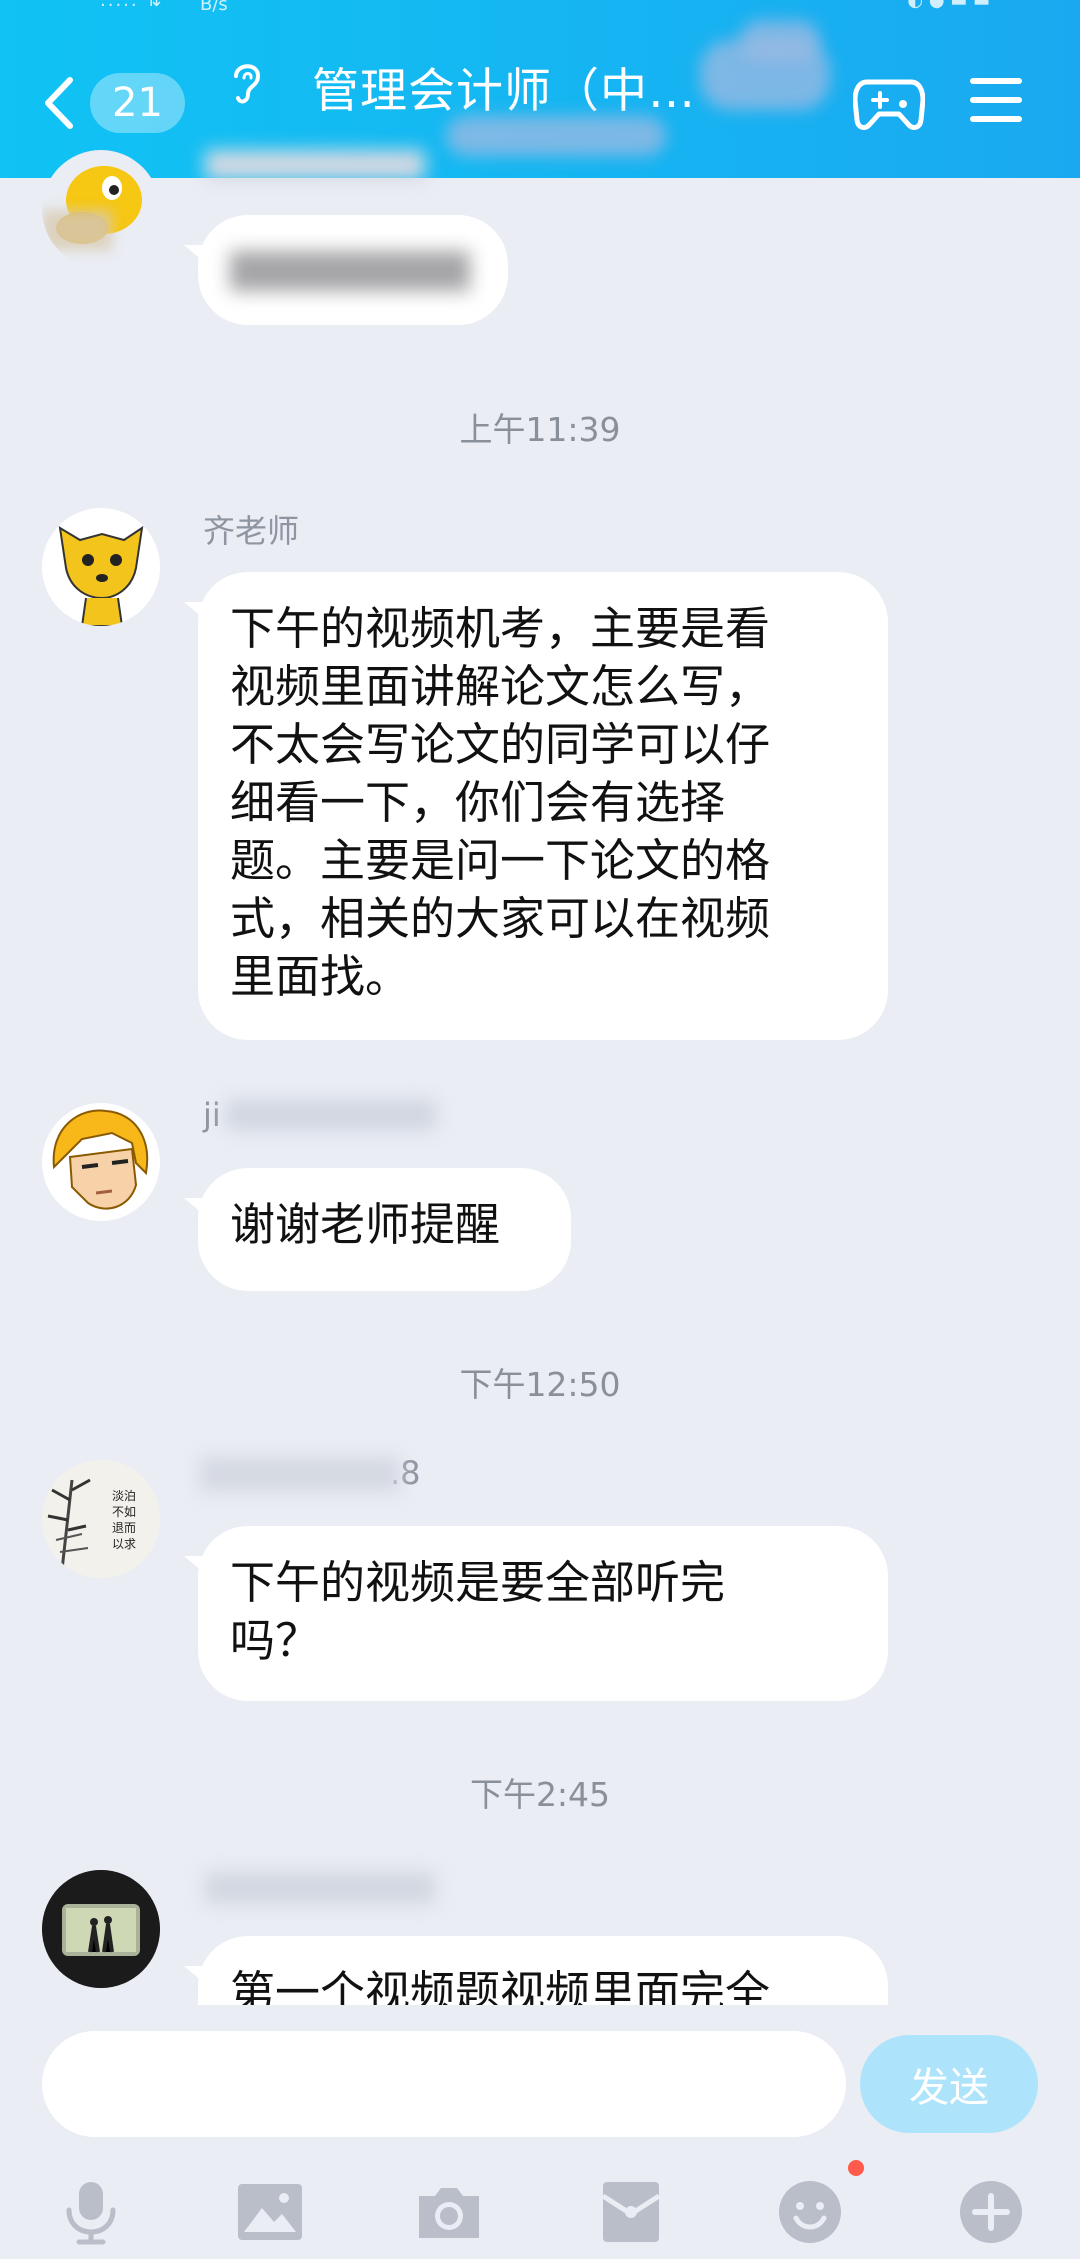 The height and width of the screenshot is (2259, 1080). Describe the element at coordinates (856, 2168) in the screenshot. I see `notification-dot` at that location.